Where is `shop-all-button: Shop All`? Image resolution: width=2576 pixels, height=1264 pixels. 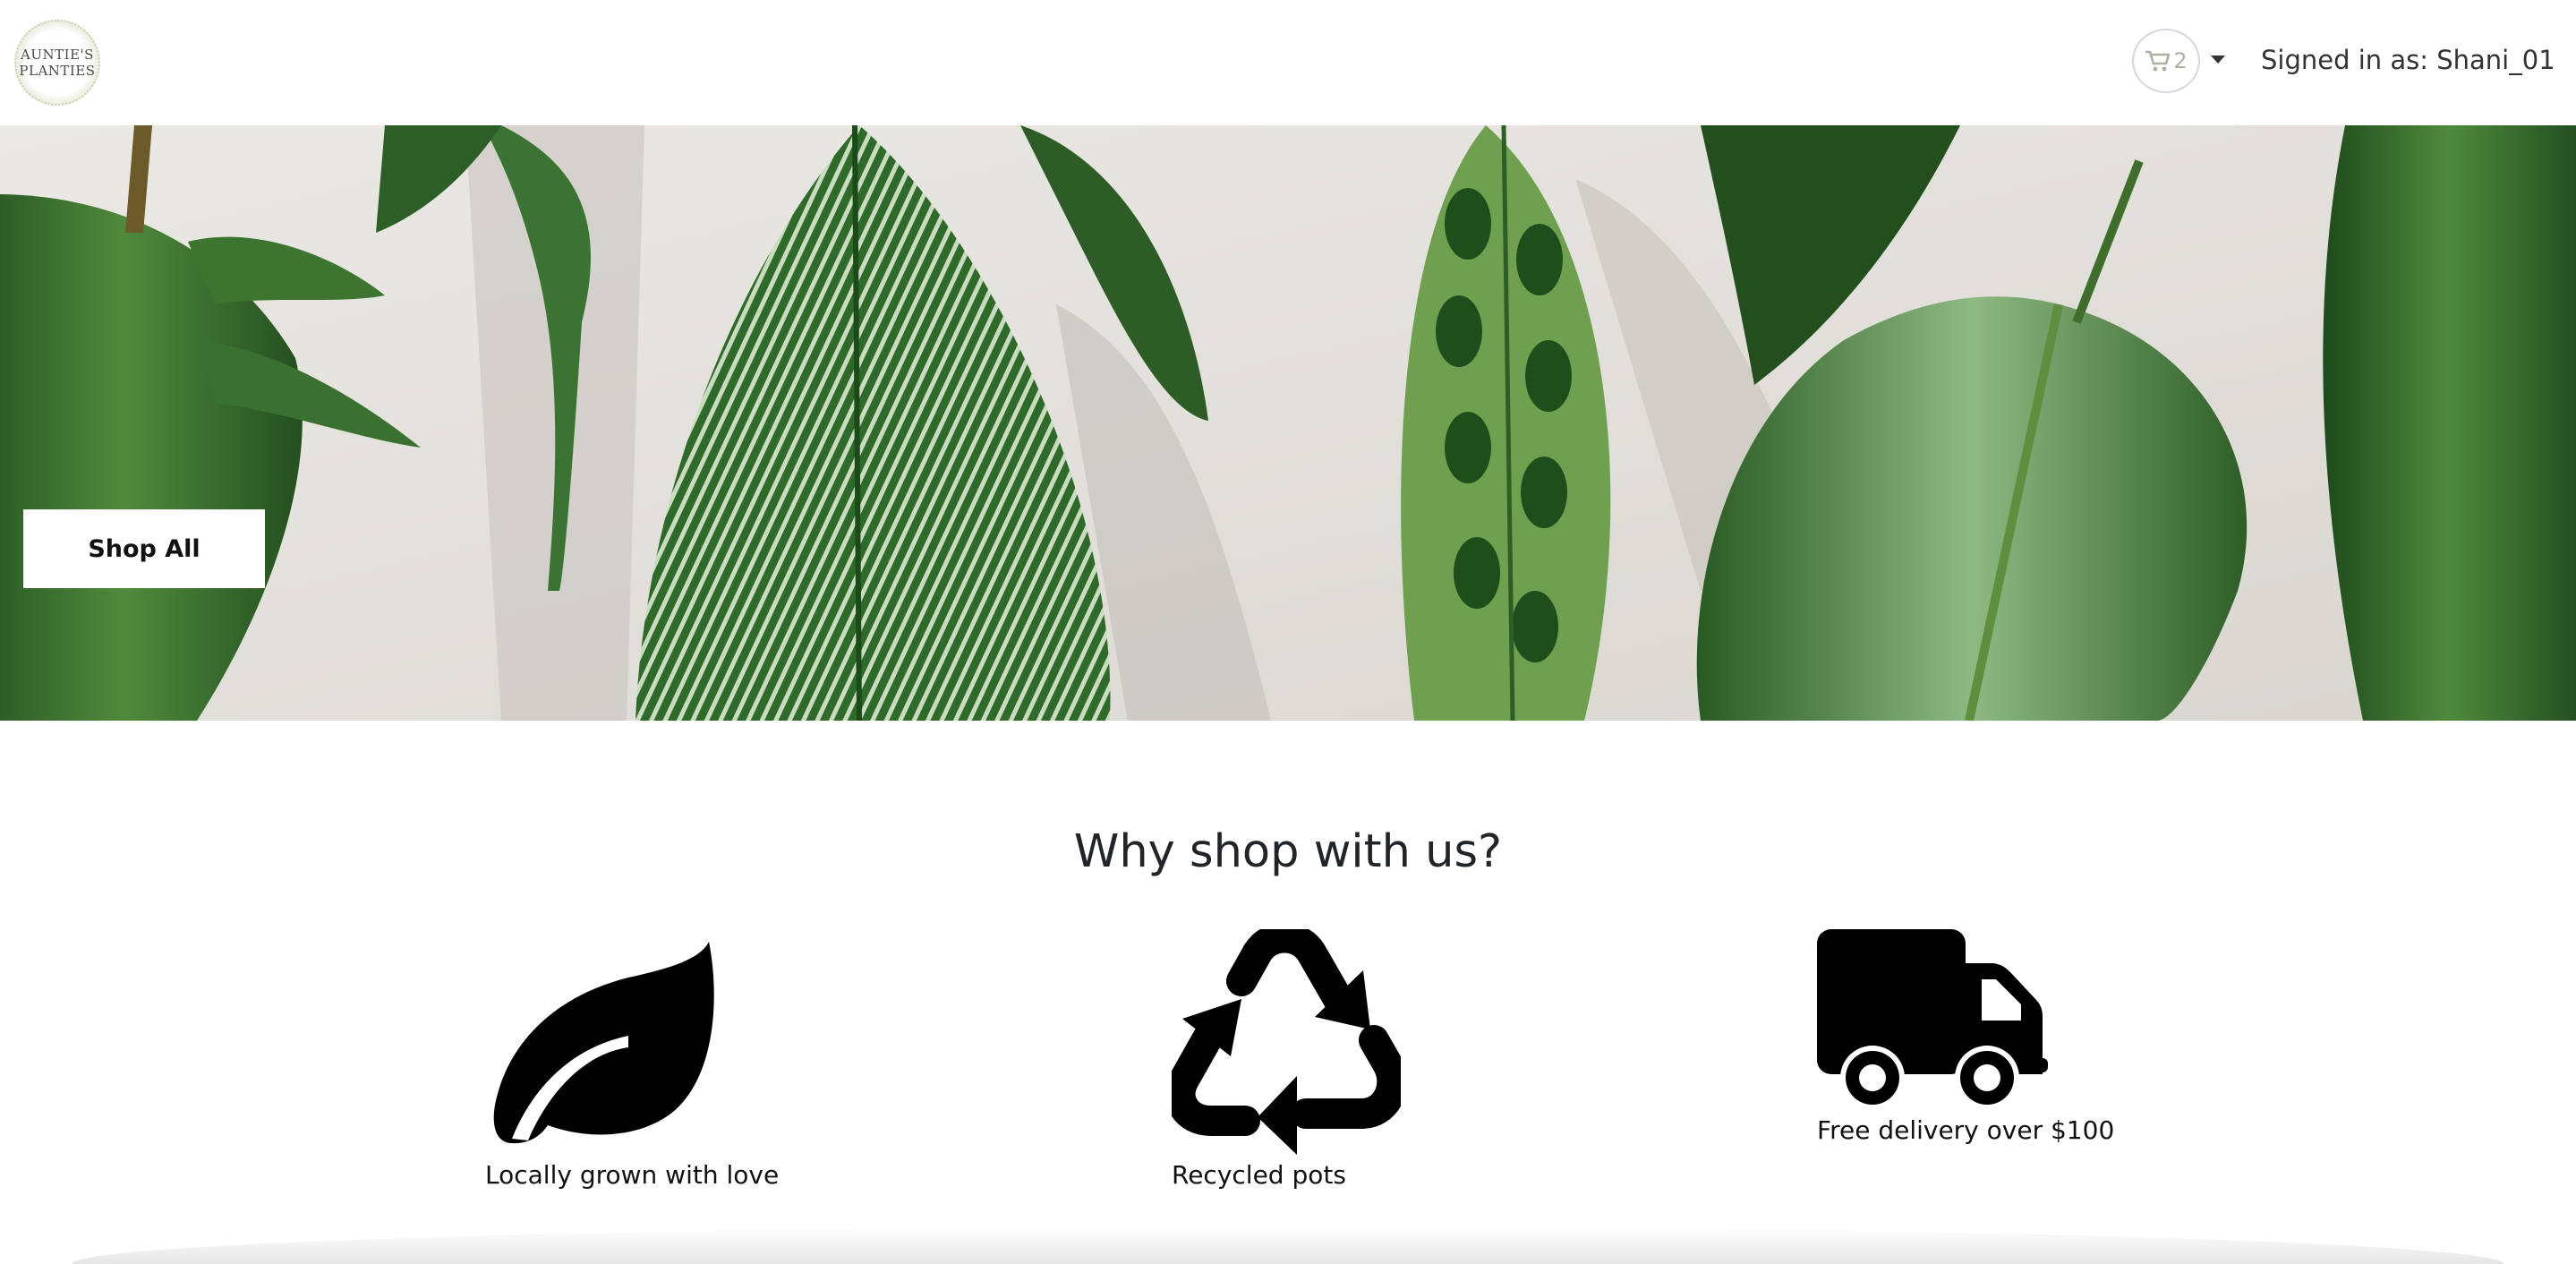
shop-all-button: Shop All is located at coordinates (144, 548).